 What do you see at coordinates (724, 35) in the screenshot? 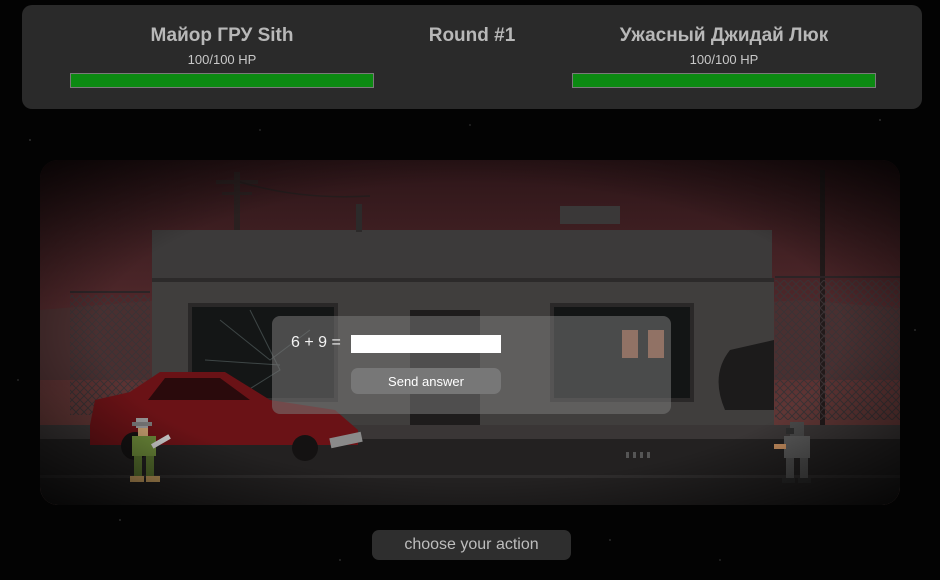
I see `opponent-name: Ужасный Джидай Люк` at bounding box center [724, 35].